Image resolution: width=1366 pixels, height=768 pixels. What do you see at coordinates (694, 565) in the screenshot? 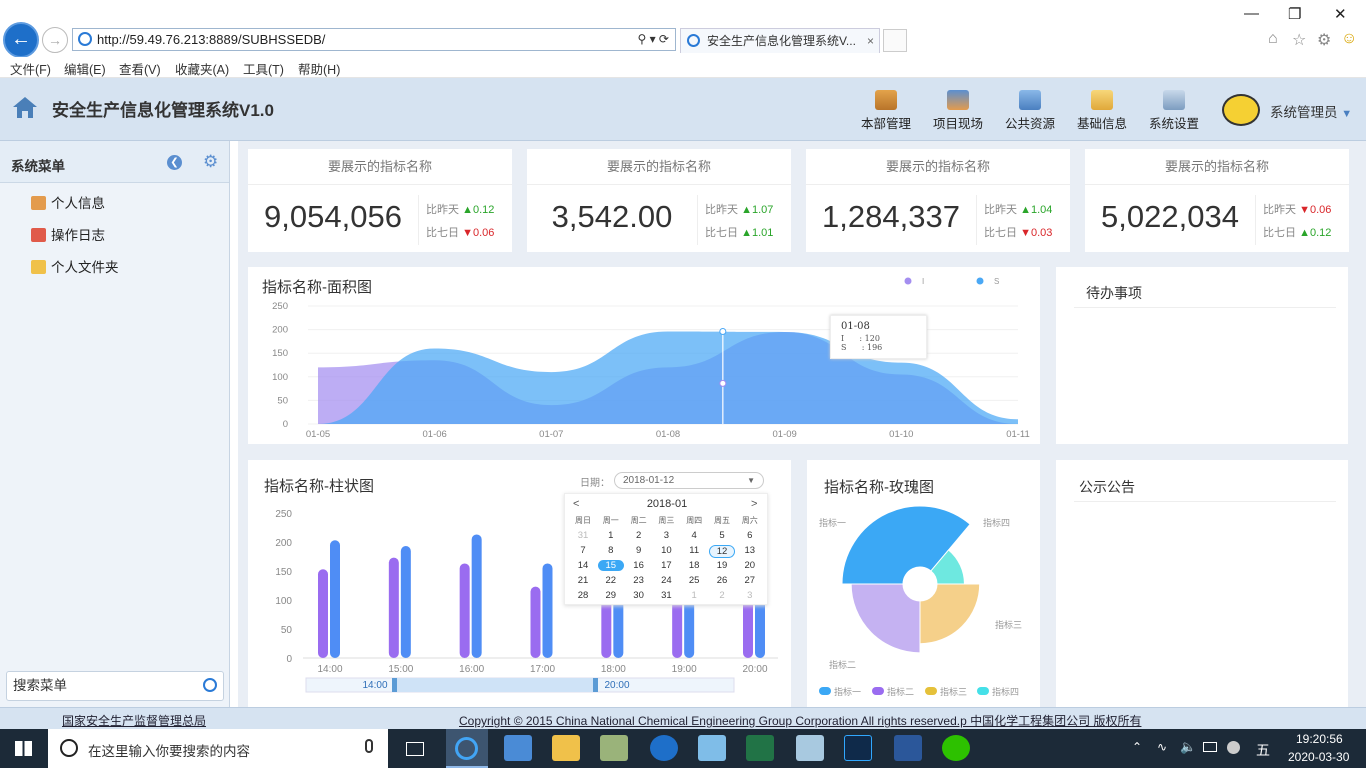
I see `calendar-day: 18` at bounding box center [694, 565].